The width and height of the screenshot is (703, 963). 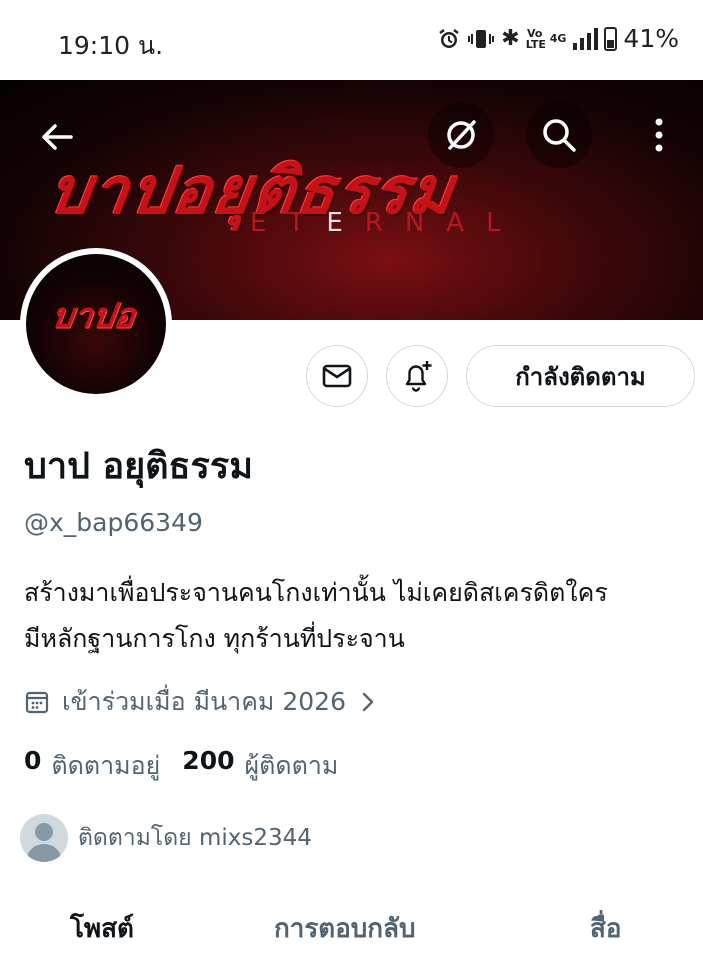 I want to click on message-button, so click(x=337, y=376).